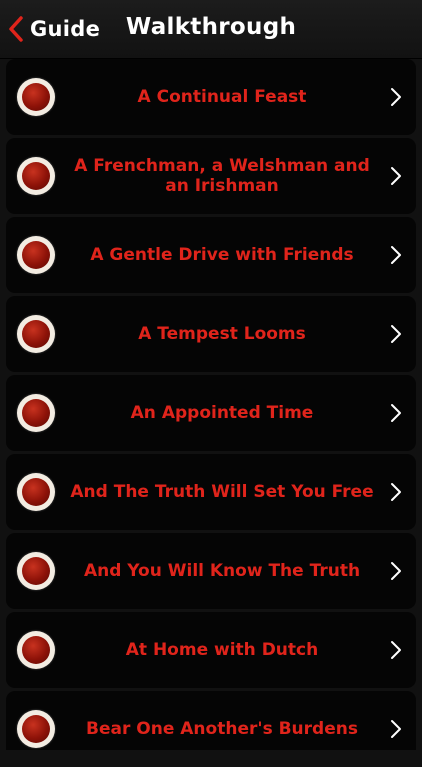 The image size is (422, 767). I want to click on list-item-label: And The Truth Will Set You Free, so click(222, 492).